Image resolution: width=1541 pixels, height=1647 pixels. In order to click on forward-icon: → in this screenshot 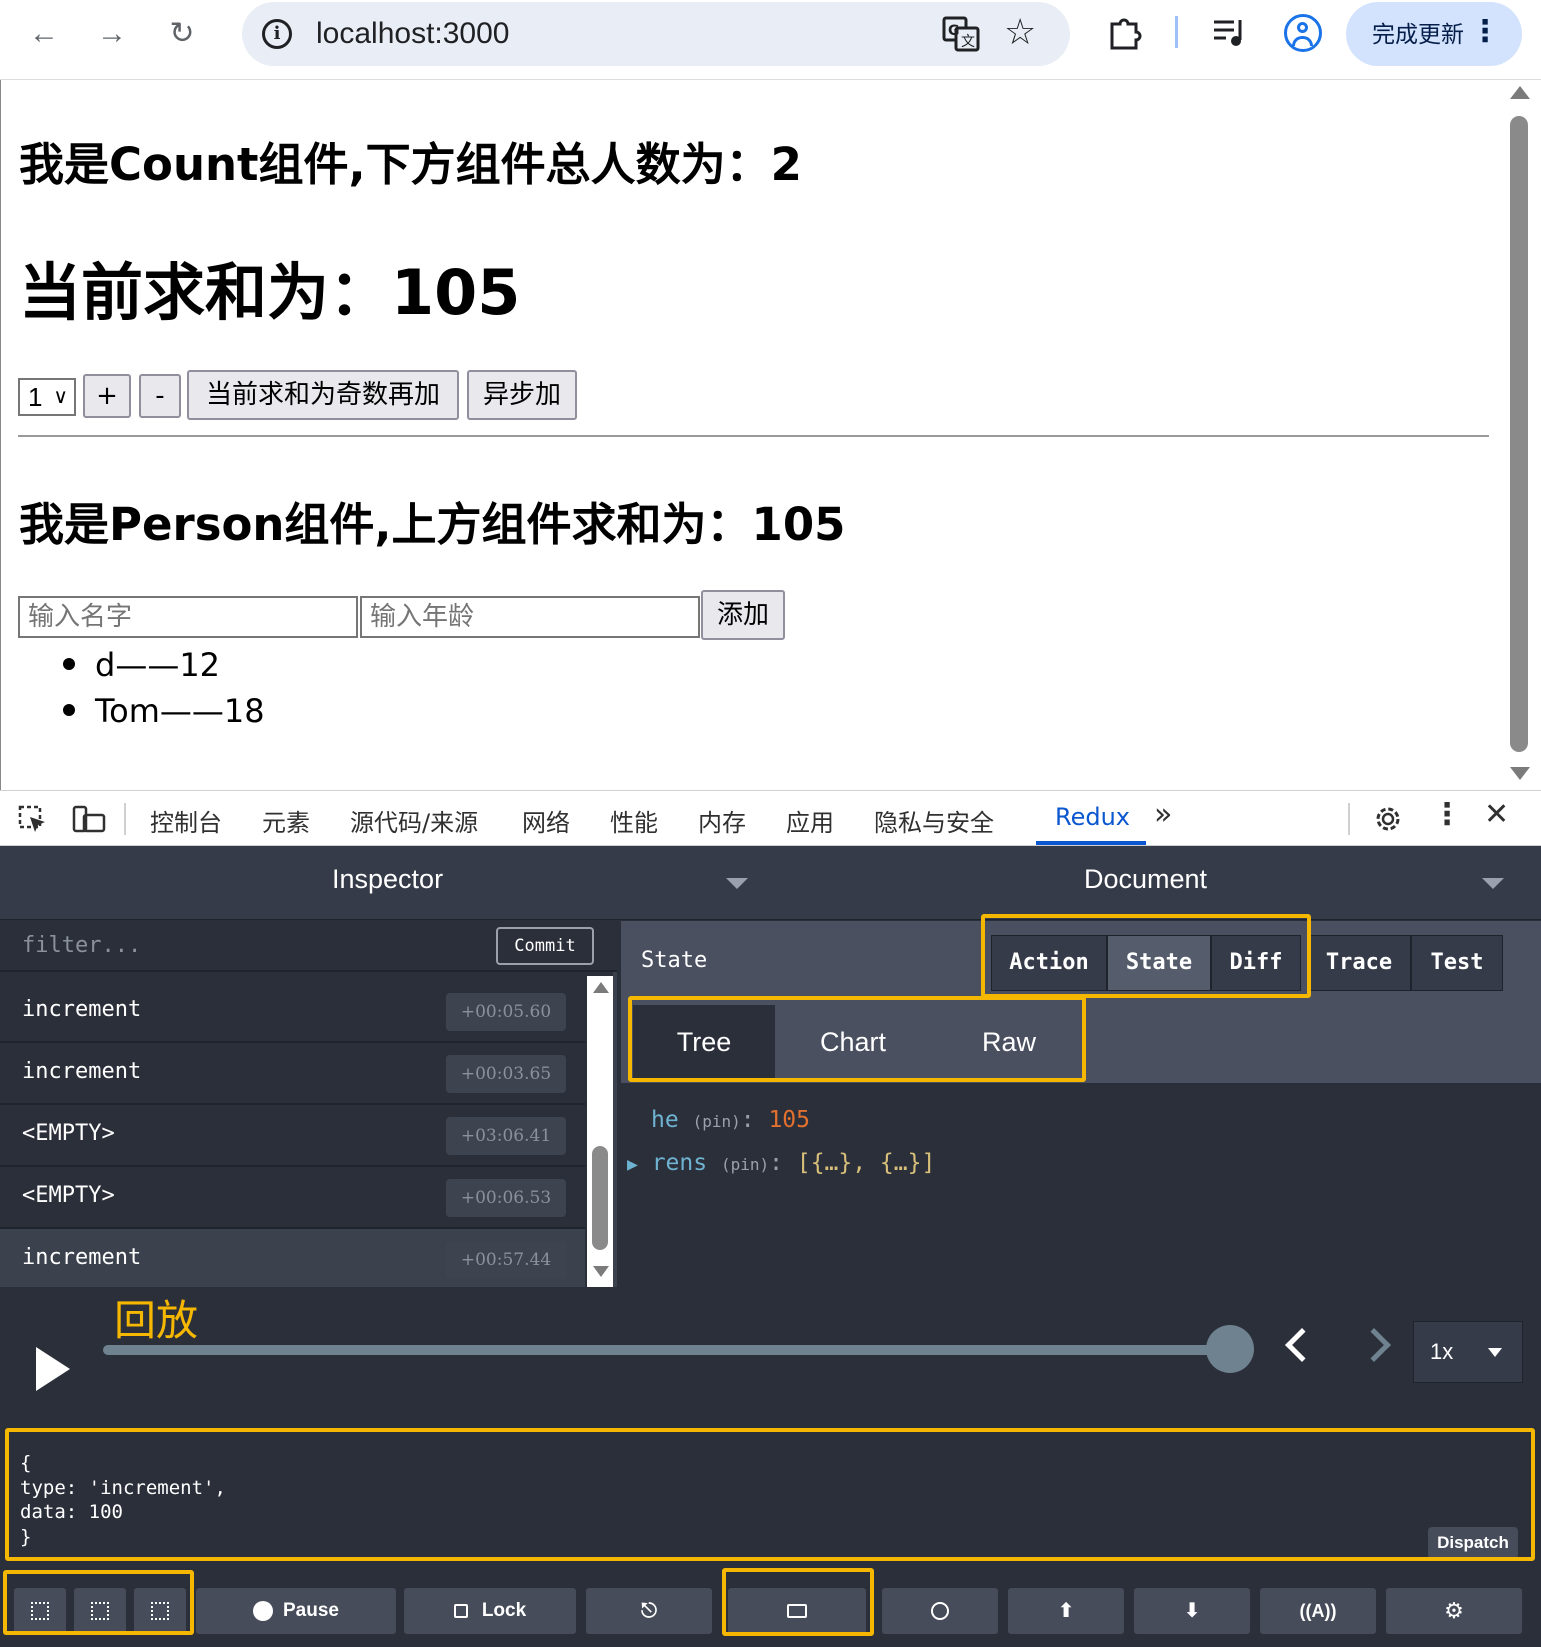, I will do `click(112, 34)`.